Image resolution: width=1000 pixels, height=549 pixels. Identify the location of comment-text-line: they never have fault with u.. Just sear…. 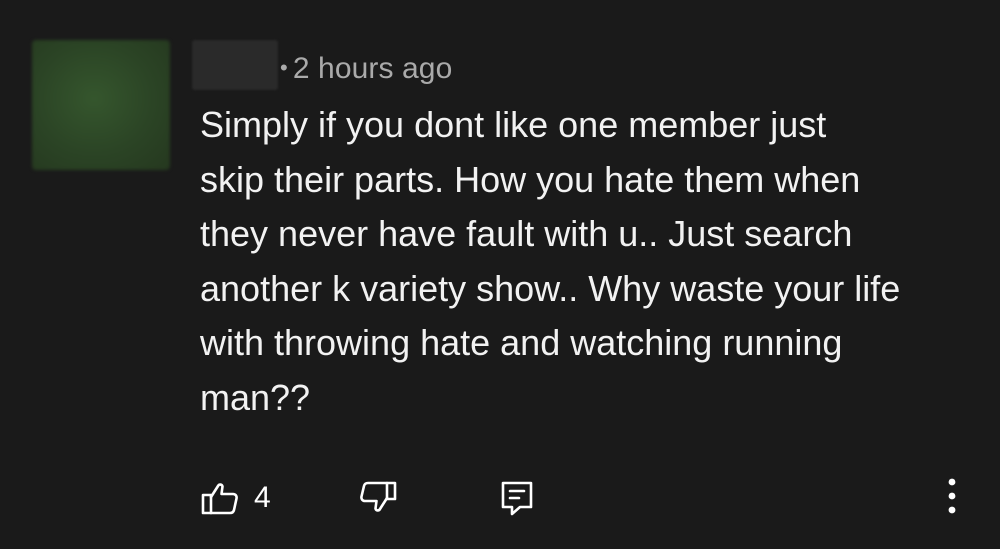
(526, 233).